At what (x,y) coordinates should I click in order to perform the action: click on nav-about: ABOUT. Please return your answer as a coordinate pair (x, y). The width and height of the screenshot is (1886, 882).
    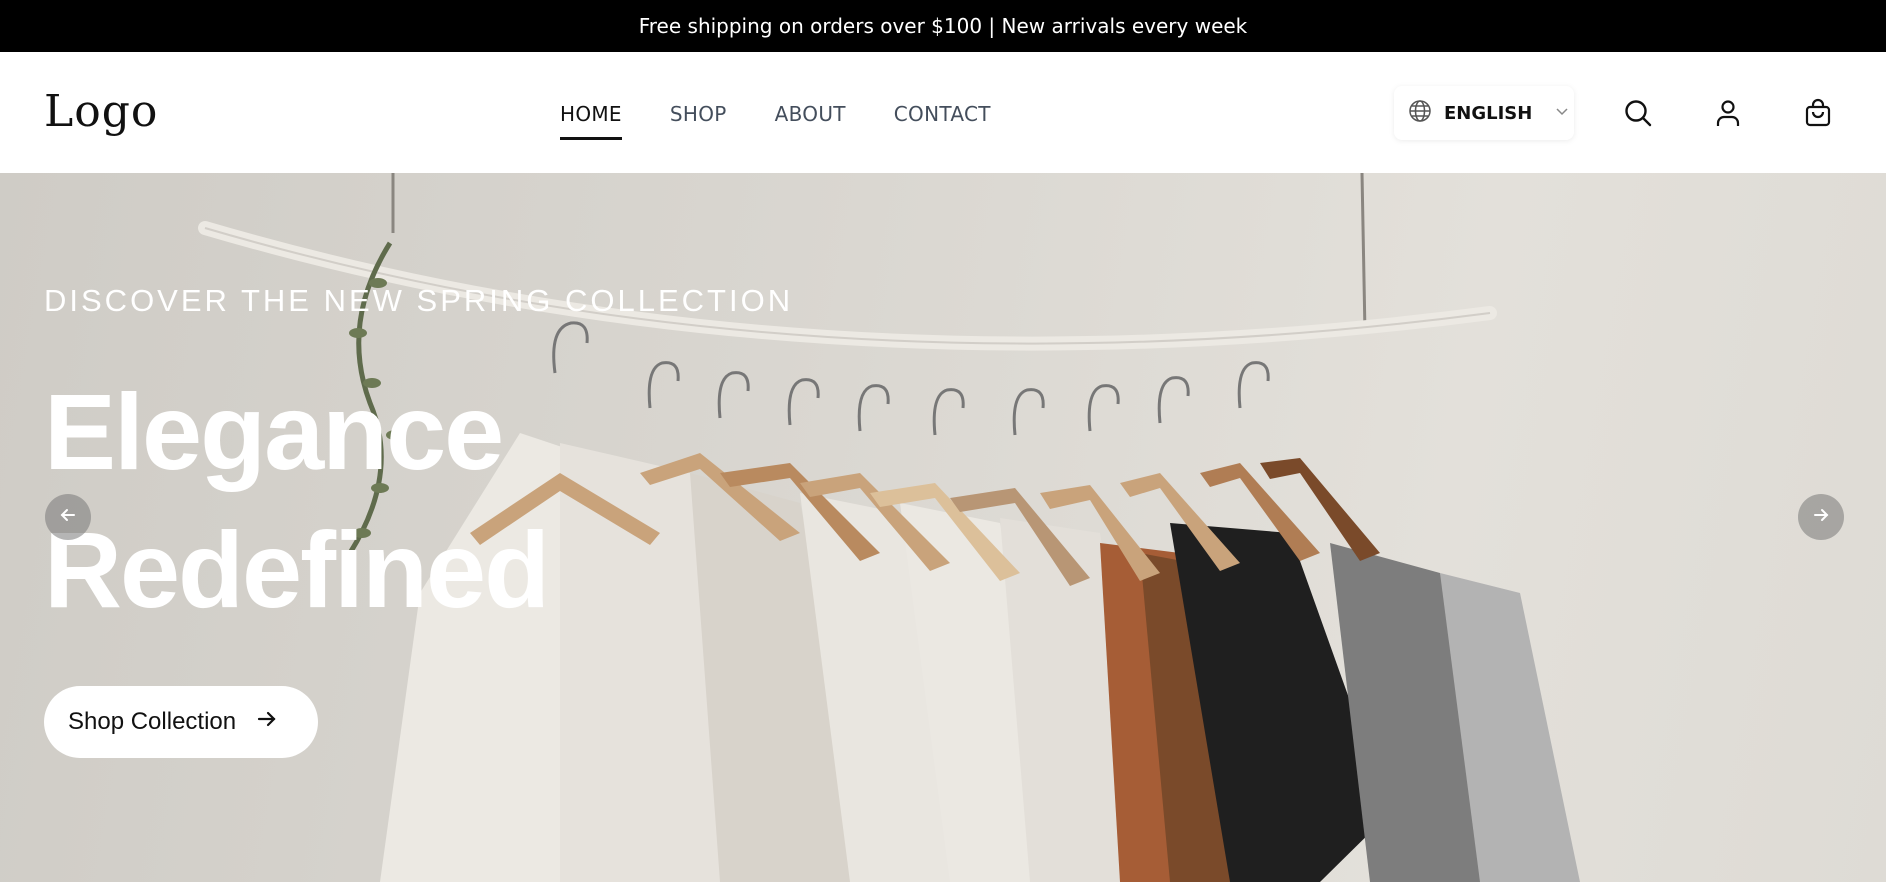
    Looking at the image, I should click on (810, 121).